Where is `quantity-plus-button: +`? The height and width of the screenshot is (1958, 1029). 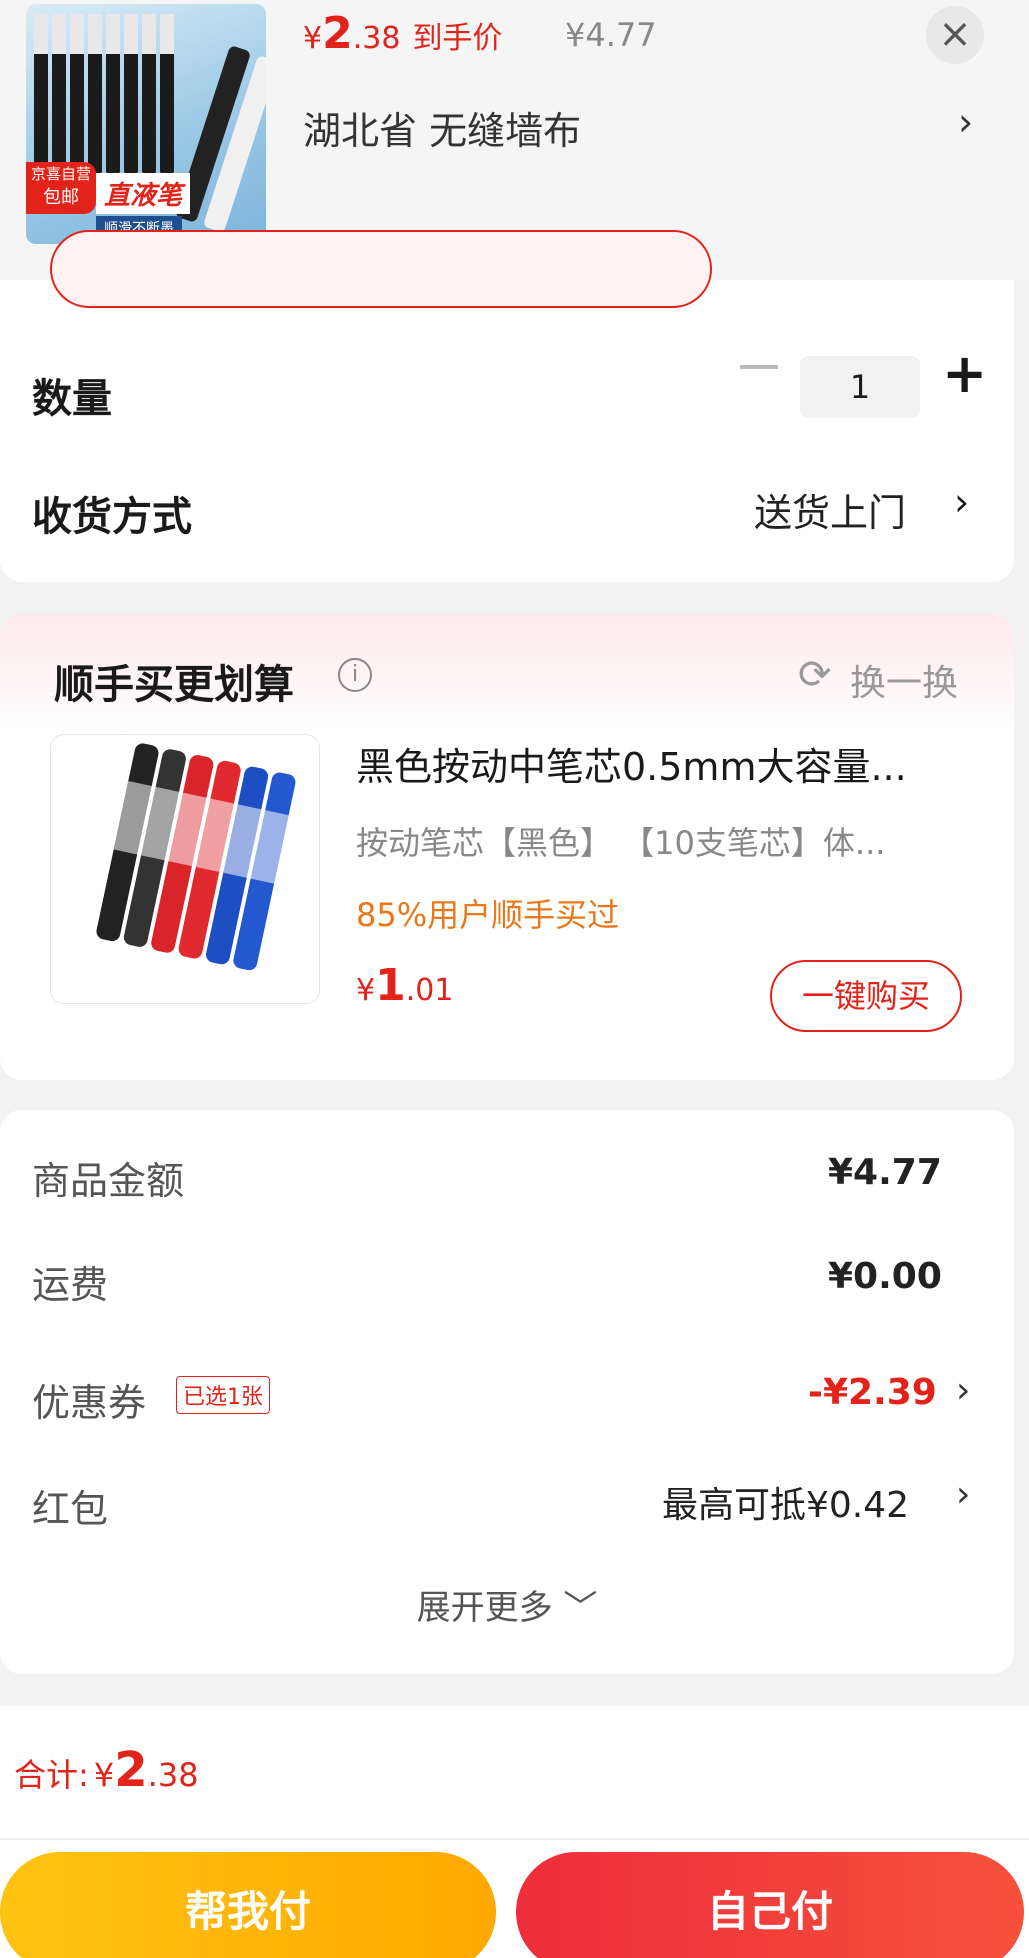 quantity-plus-button: + is located at coordinates (964, 373).